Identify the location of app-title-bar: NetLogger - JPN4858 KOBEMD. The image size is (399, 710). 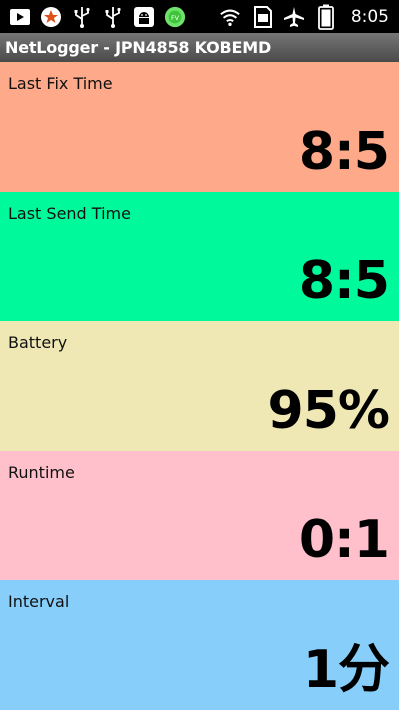
(199, 47).